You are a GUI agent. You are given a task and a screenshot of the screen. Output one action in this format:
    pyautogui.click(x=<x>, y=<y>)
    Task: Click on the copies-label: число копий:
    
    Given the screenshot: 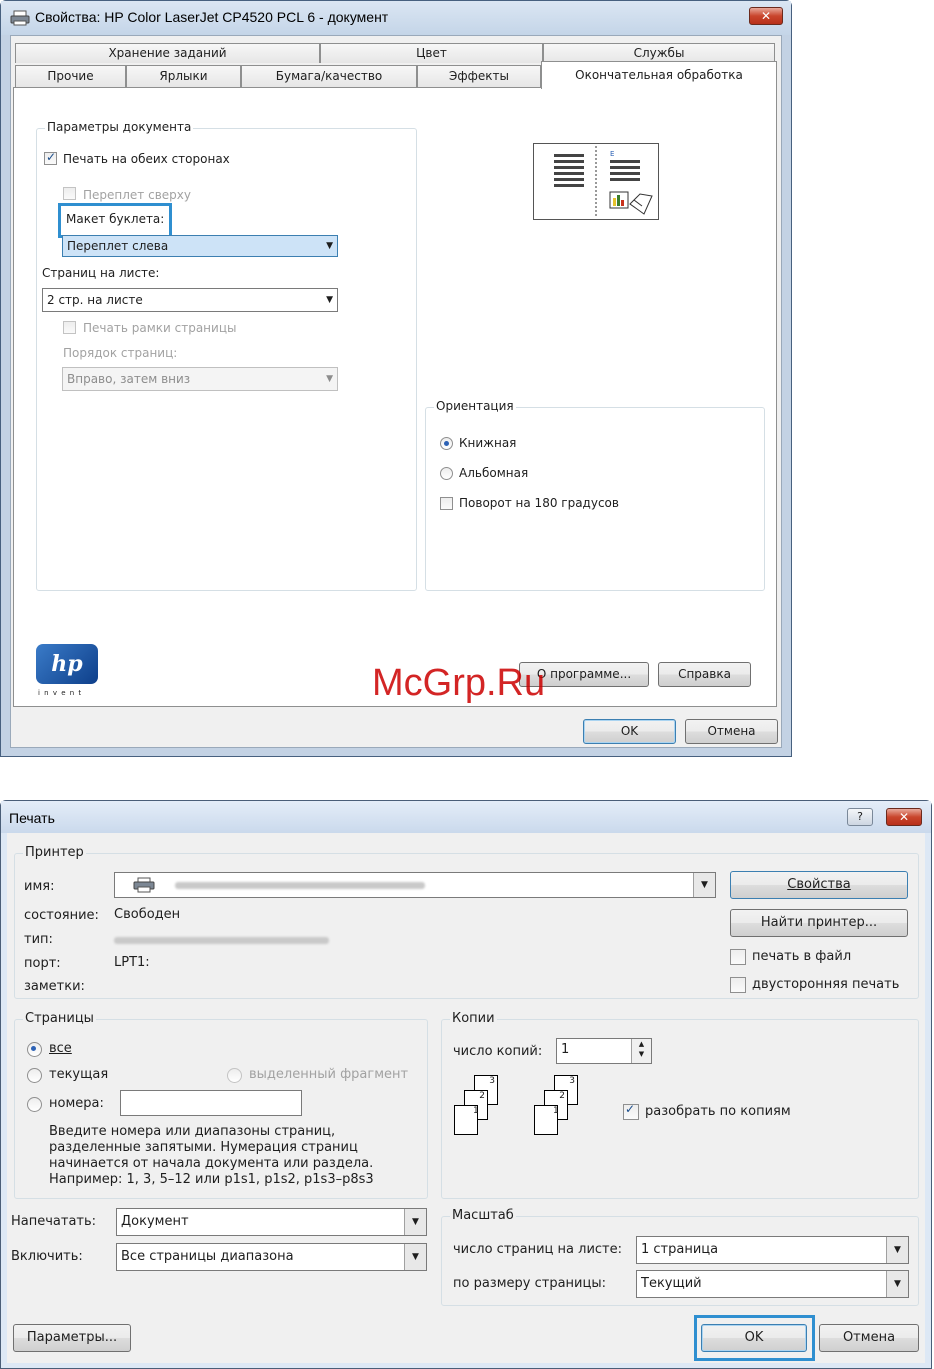 What is the action you would take?
    pyautogui.click(x=498, y=1051)
    